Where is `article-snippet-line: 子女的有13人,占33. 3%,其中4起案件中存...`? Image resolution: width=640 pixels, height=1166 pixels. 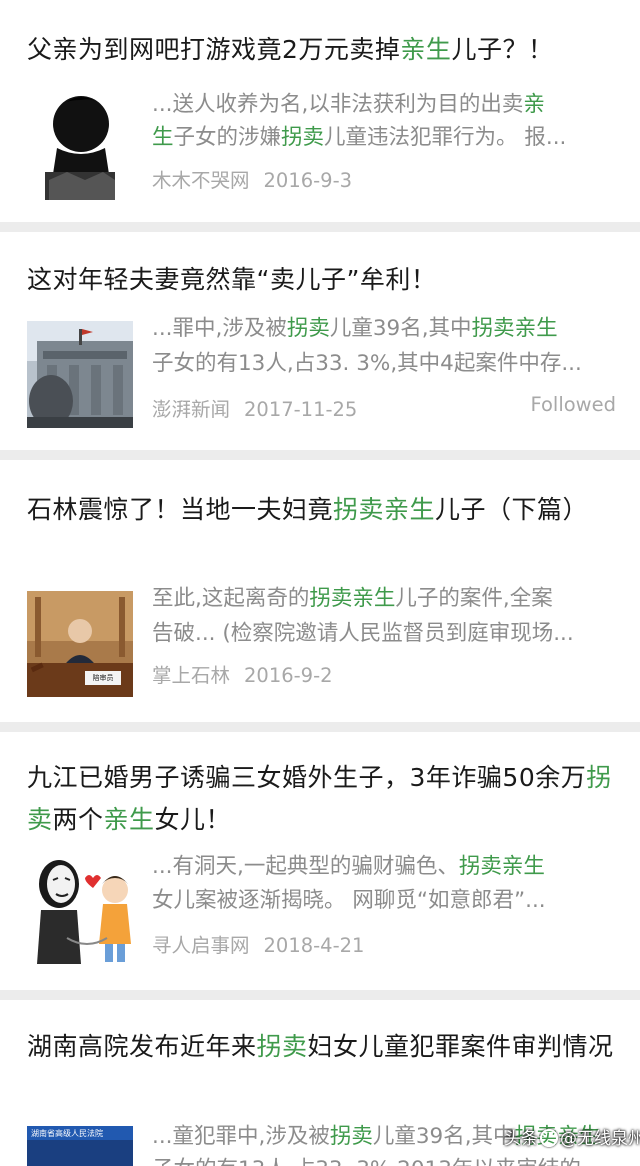 article-snippet-line: 子女的有13人,占33. 3%,其中4起案件中存... is located at coordinates (385, 363).